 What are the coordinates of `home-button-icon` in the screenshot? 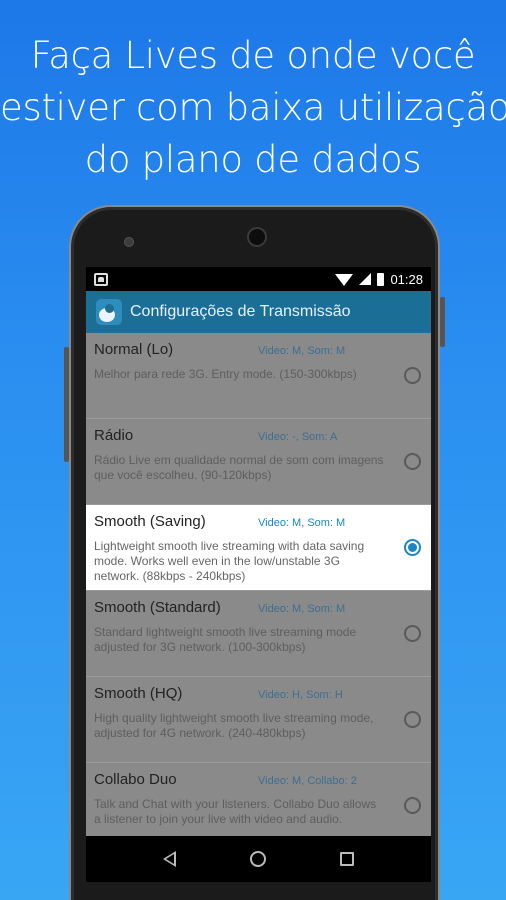 It's located at (258, 859).